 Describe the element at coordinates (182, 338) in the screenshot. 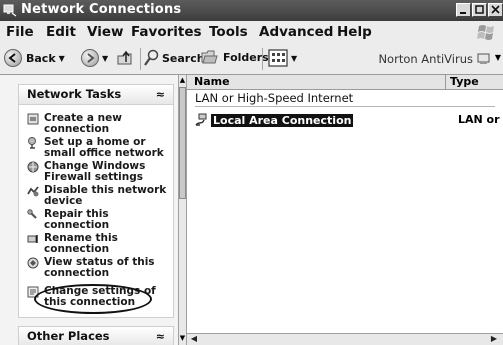

I see `scroll-down-arrow-icon: ▼` at that location.